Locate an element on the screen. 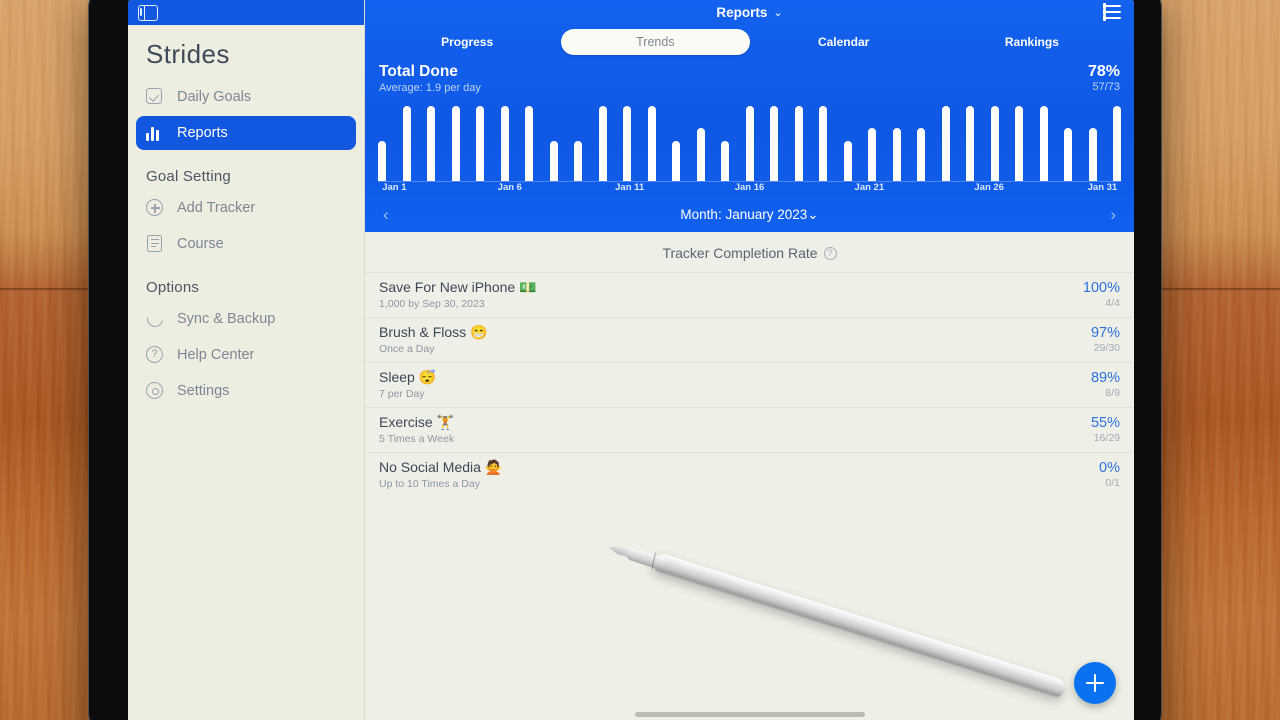 Image resolution: width=1280 pixels, height=720 pixels. sidebar-item-label: Help Center is located at coordinates (216, 355).